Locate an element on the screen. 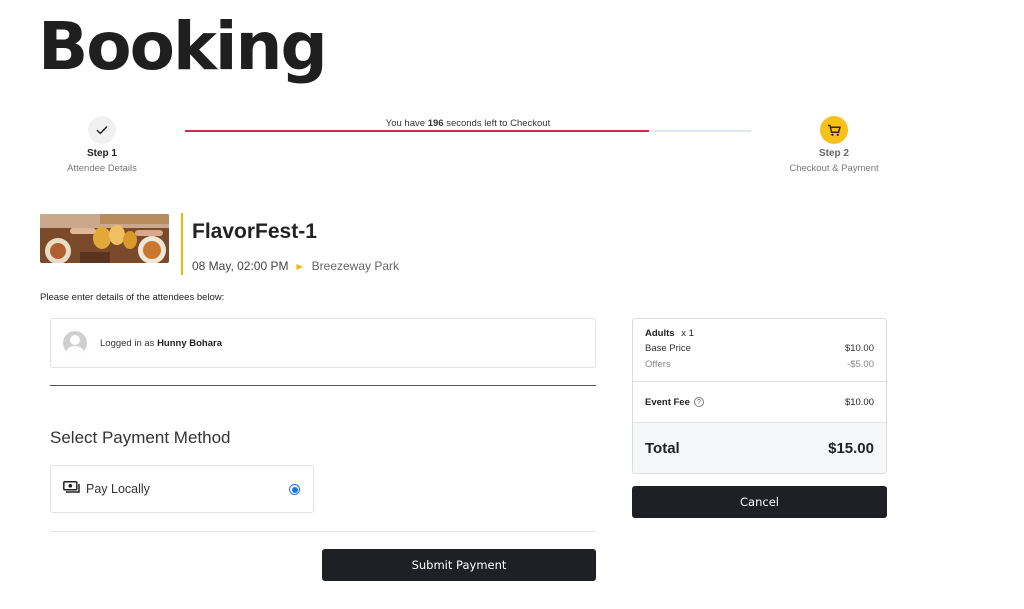 This screenshot has width=1024, height=609. event-image is located at coordinates (104, 238).